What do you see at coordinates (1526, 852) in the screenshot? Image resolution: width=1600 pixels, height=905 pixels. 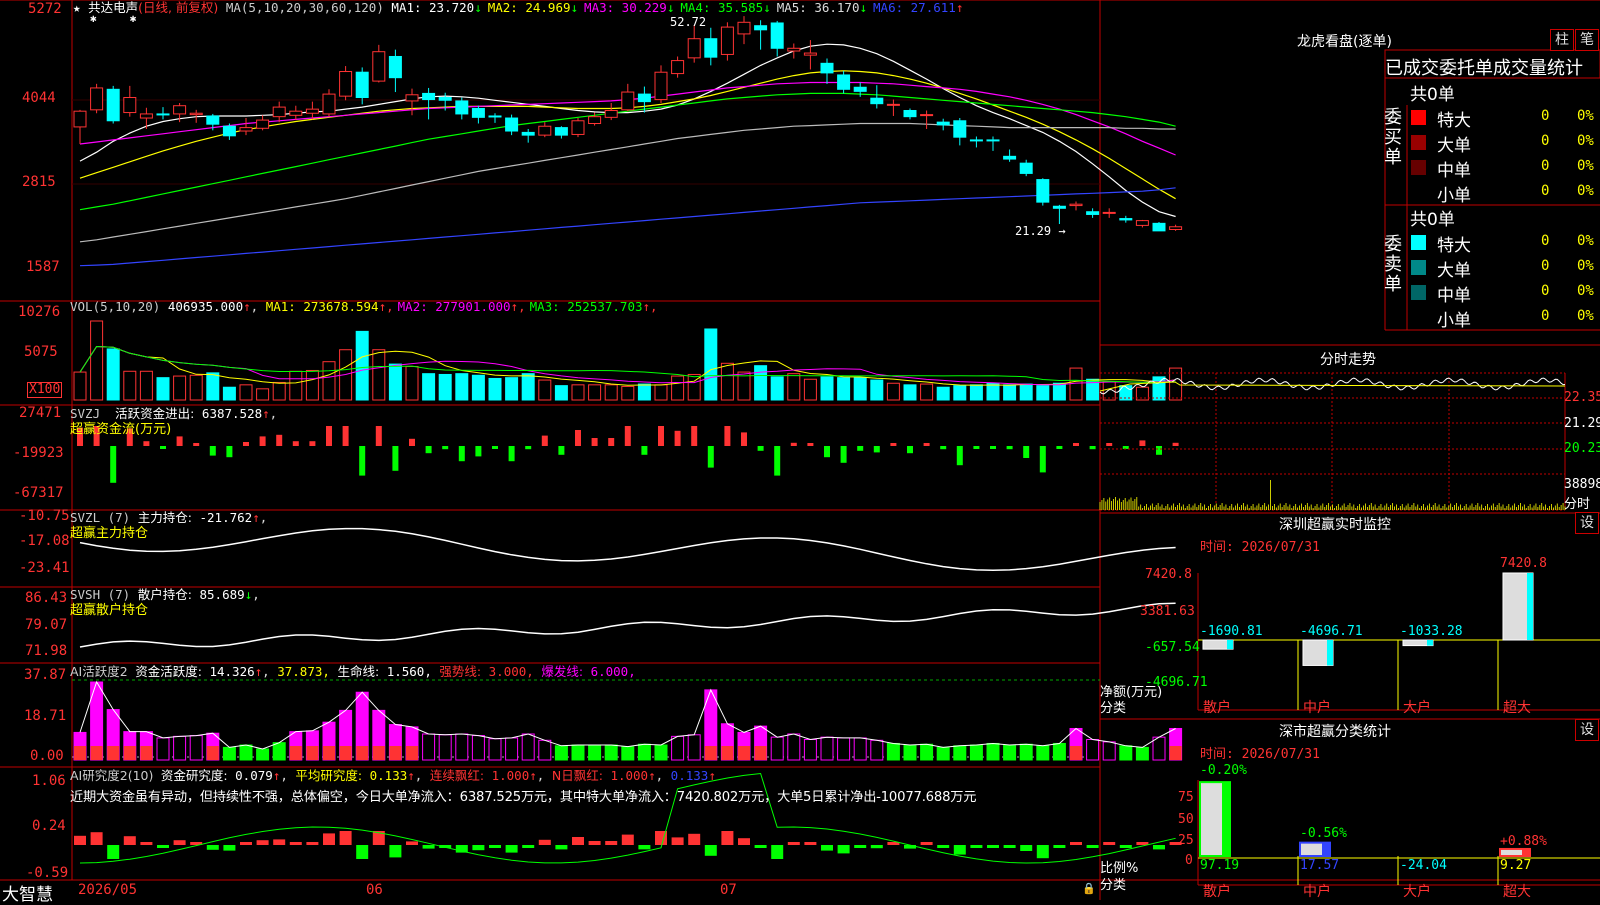 I see `class-bar-edge` at bounding box center [1526, 852].